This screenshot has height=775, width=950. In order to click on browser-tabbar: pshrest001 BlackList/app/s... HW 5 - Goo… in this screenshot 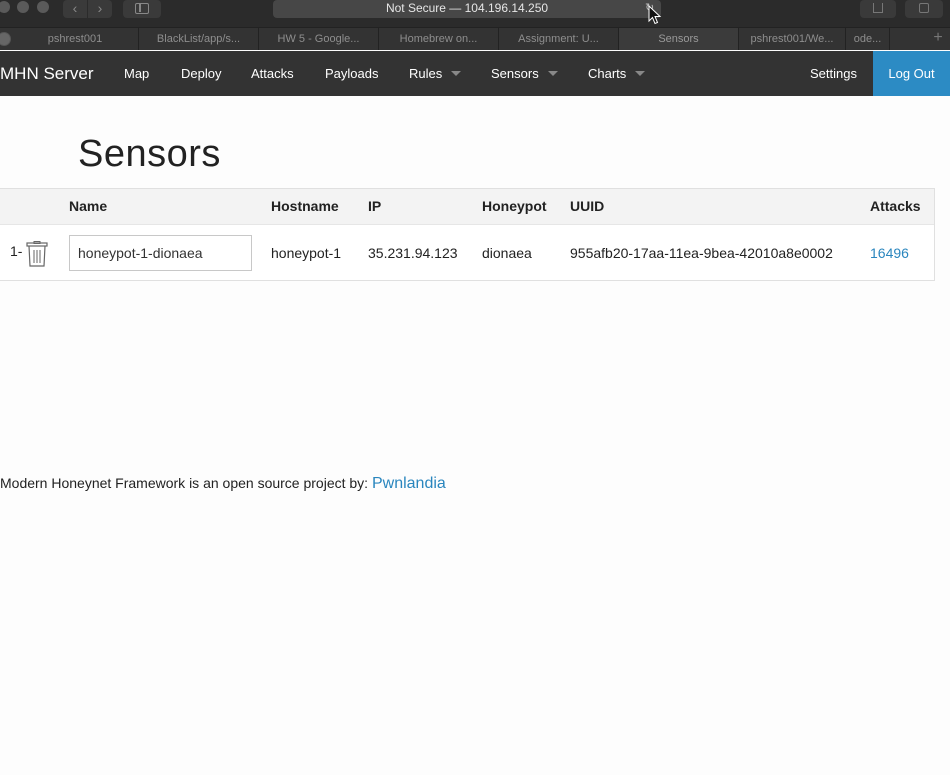, I will do `click(475, 38)`.